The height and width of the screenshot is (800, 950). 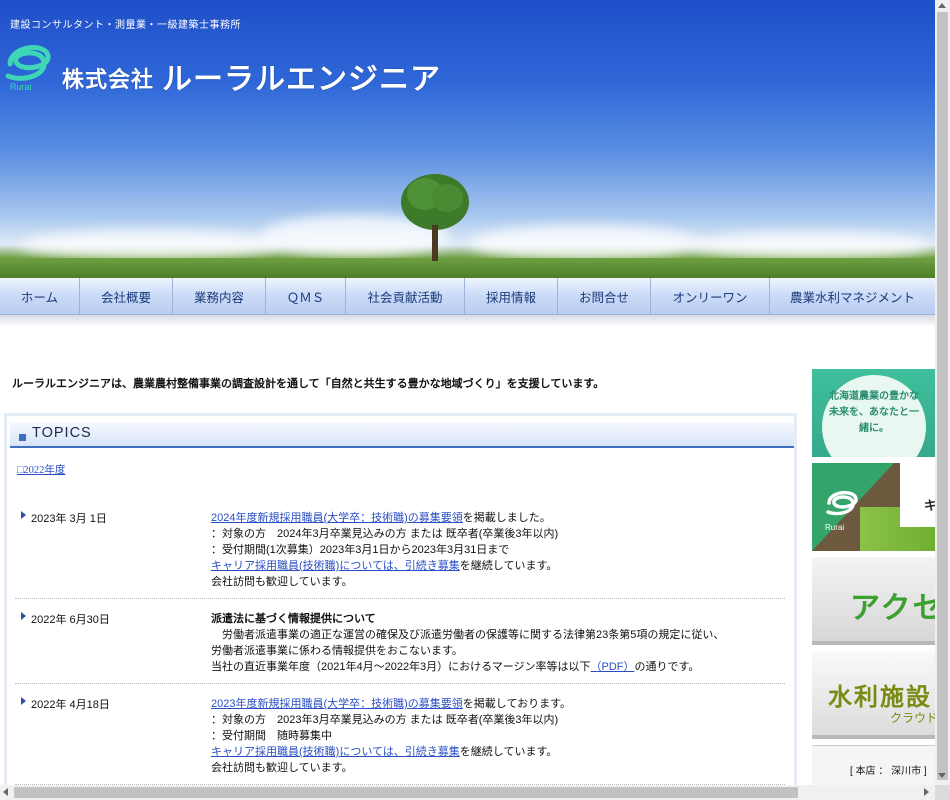 What do you see at coordinates (667, 667) in the screenshot?
I see `news-text: の通りです。` at bounding box center [667, 667].